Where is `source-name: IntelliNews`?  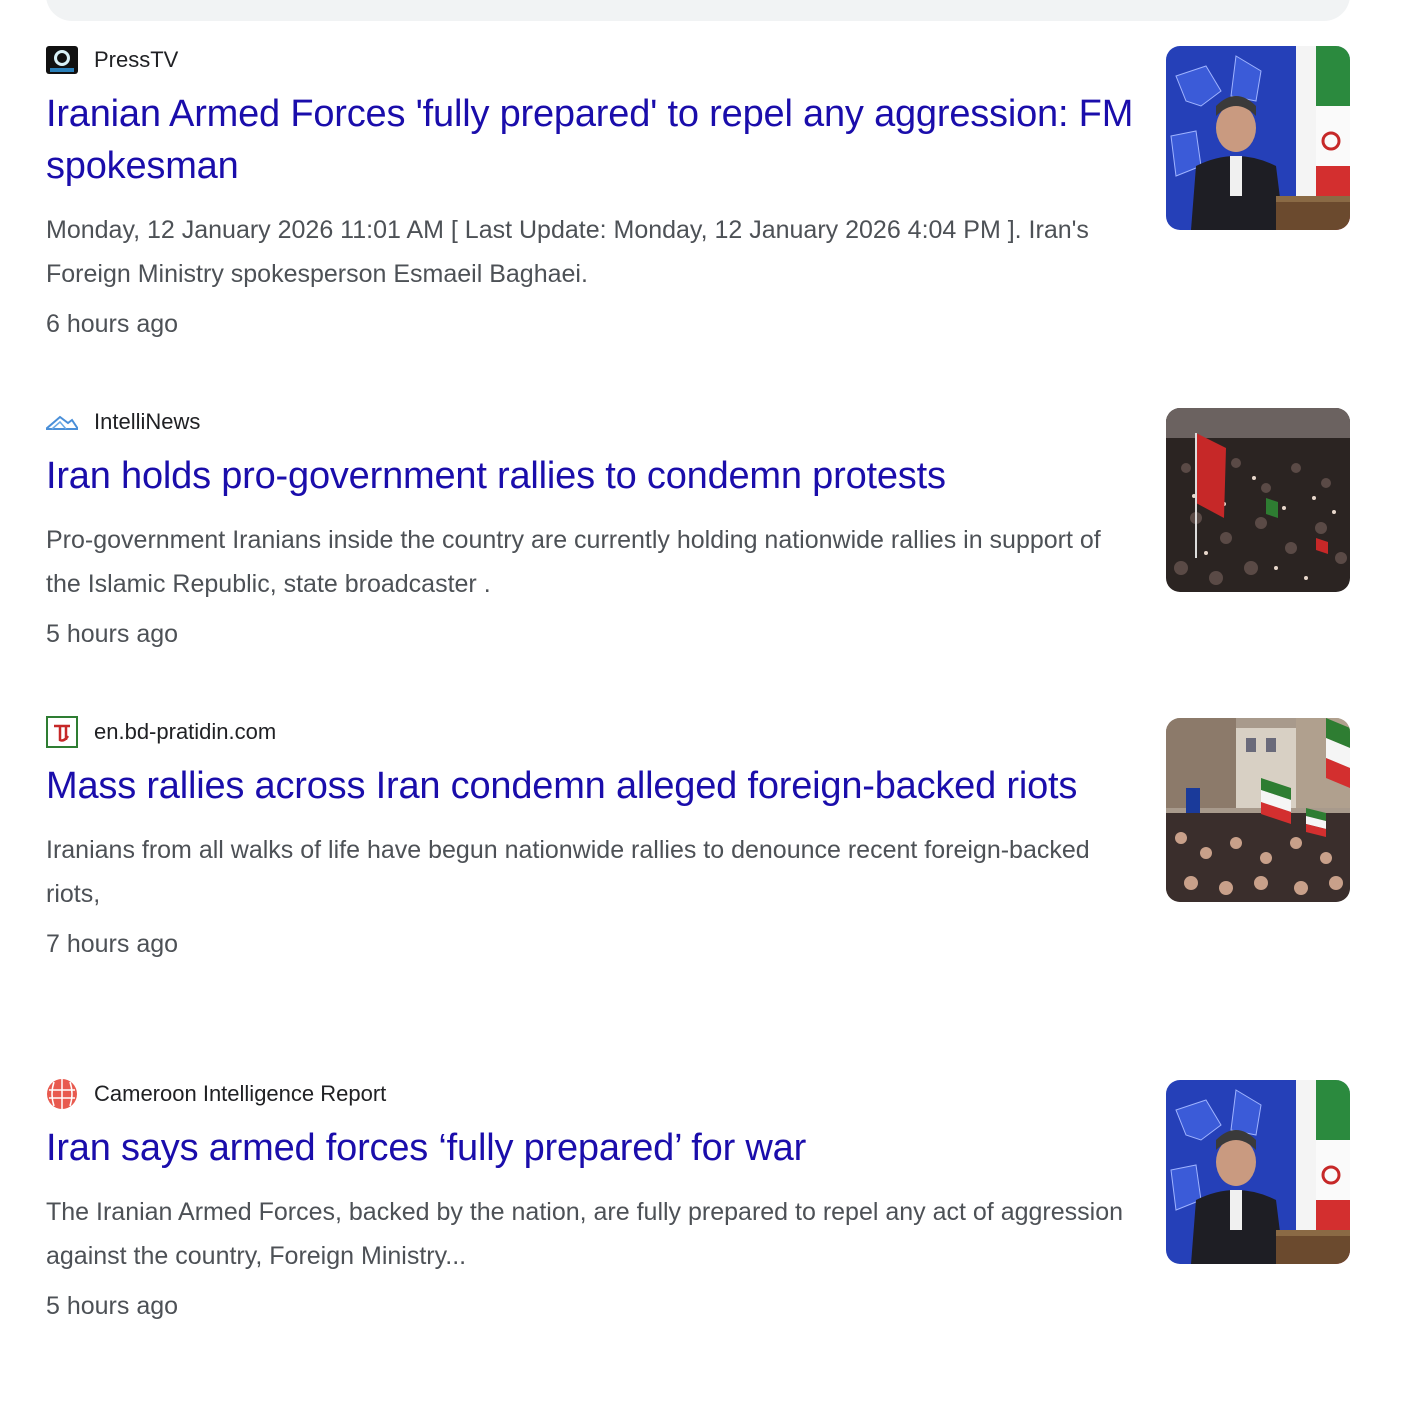
source-name: IntelliNews is located at coordinates (147, 421).